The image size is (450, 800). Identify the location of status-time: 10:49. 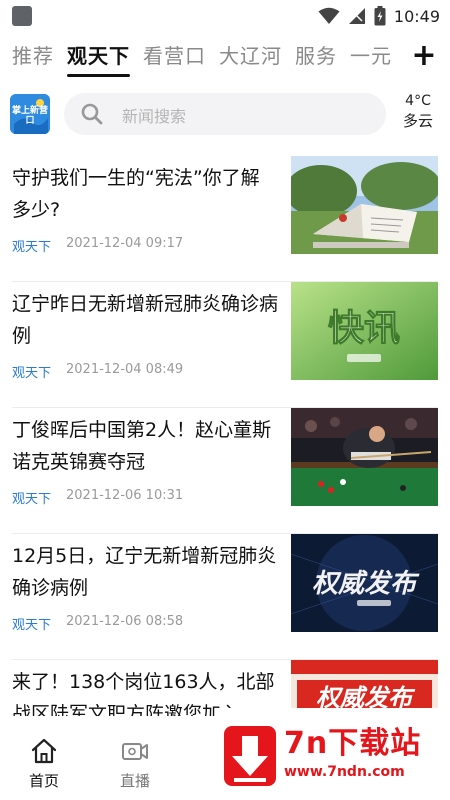
(416, 16).